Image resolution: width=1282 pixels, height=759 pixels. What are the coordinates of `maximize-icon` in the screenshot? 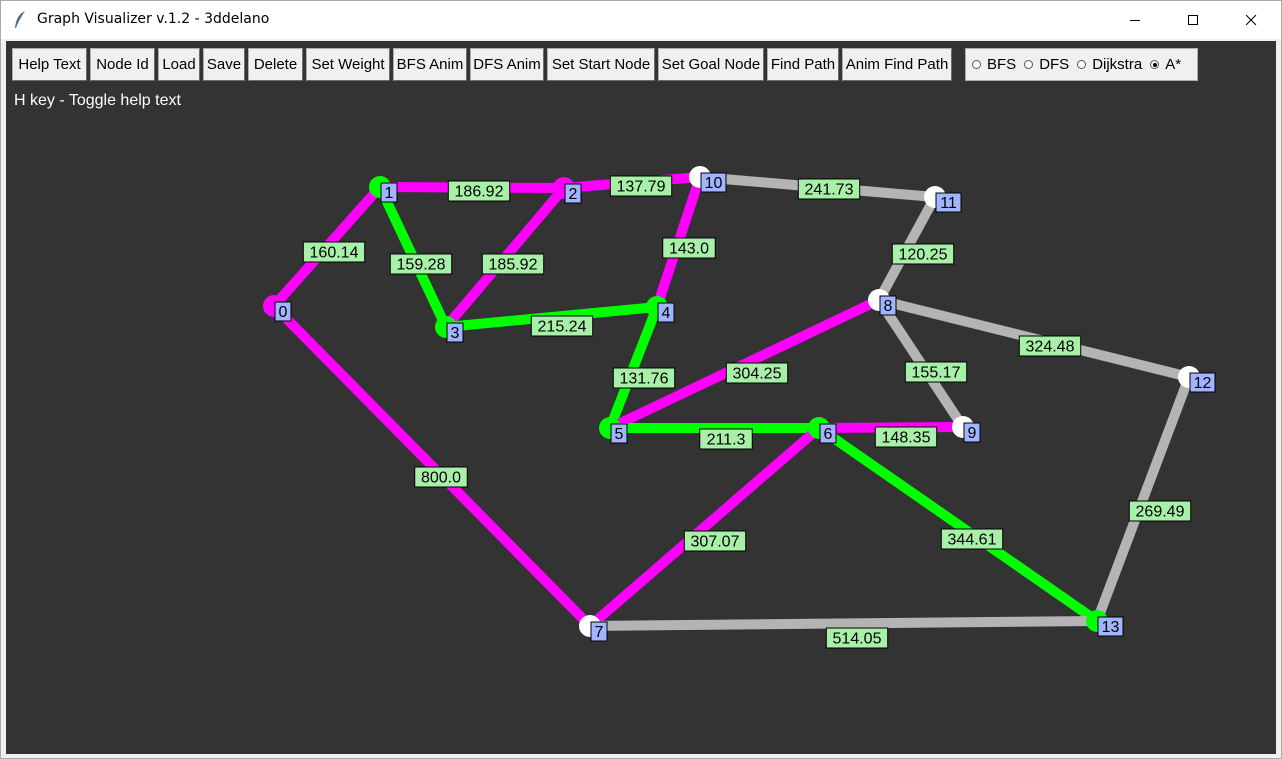 It's located at (1193, 20).